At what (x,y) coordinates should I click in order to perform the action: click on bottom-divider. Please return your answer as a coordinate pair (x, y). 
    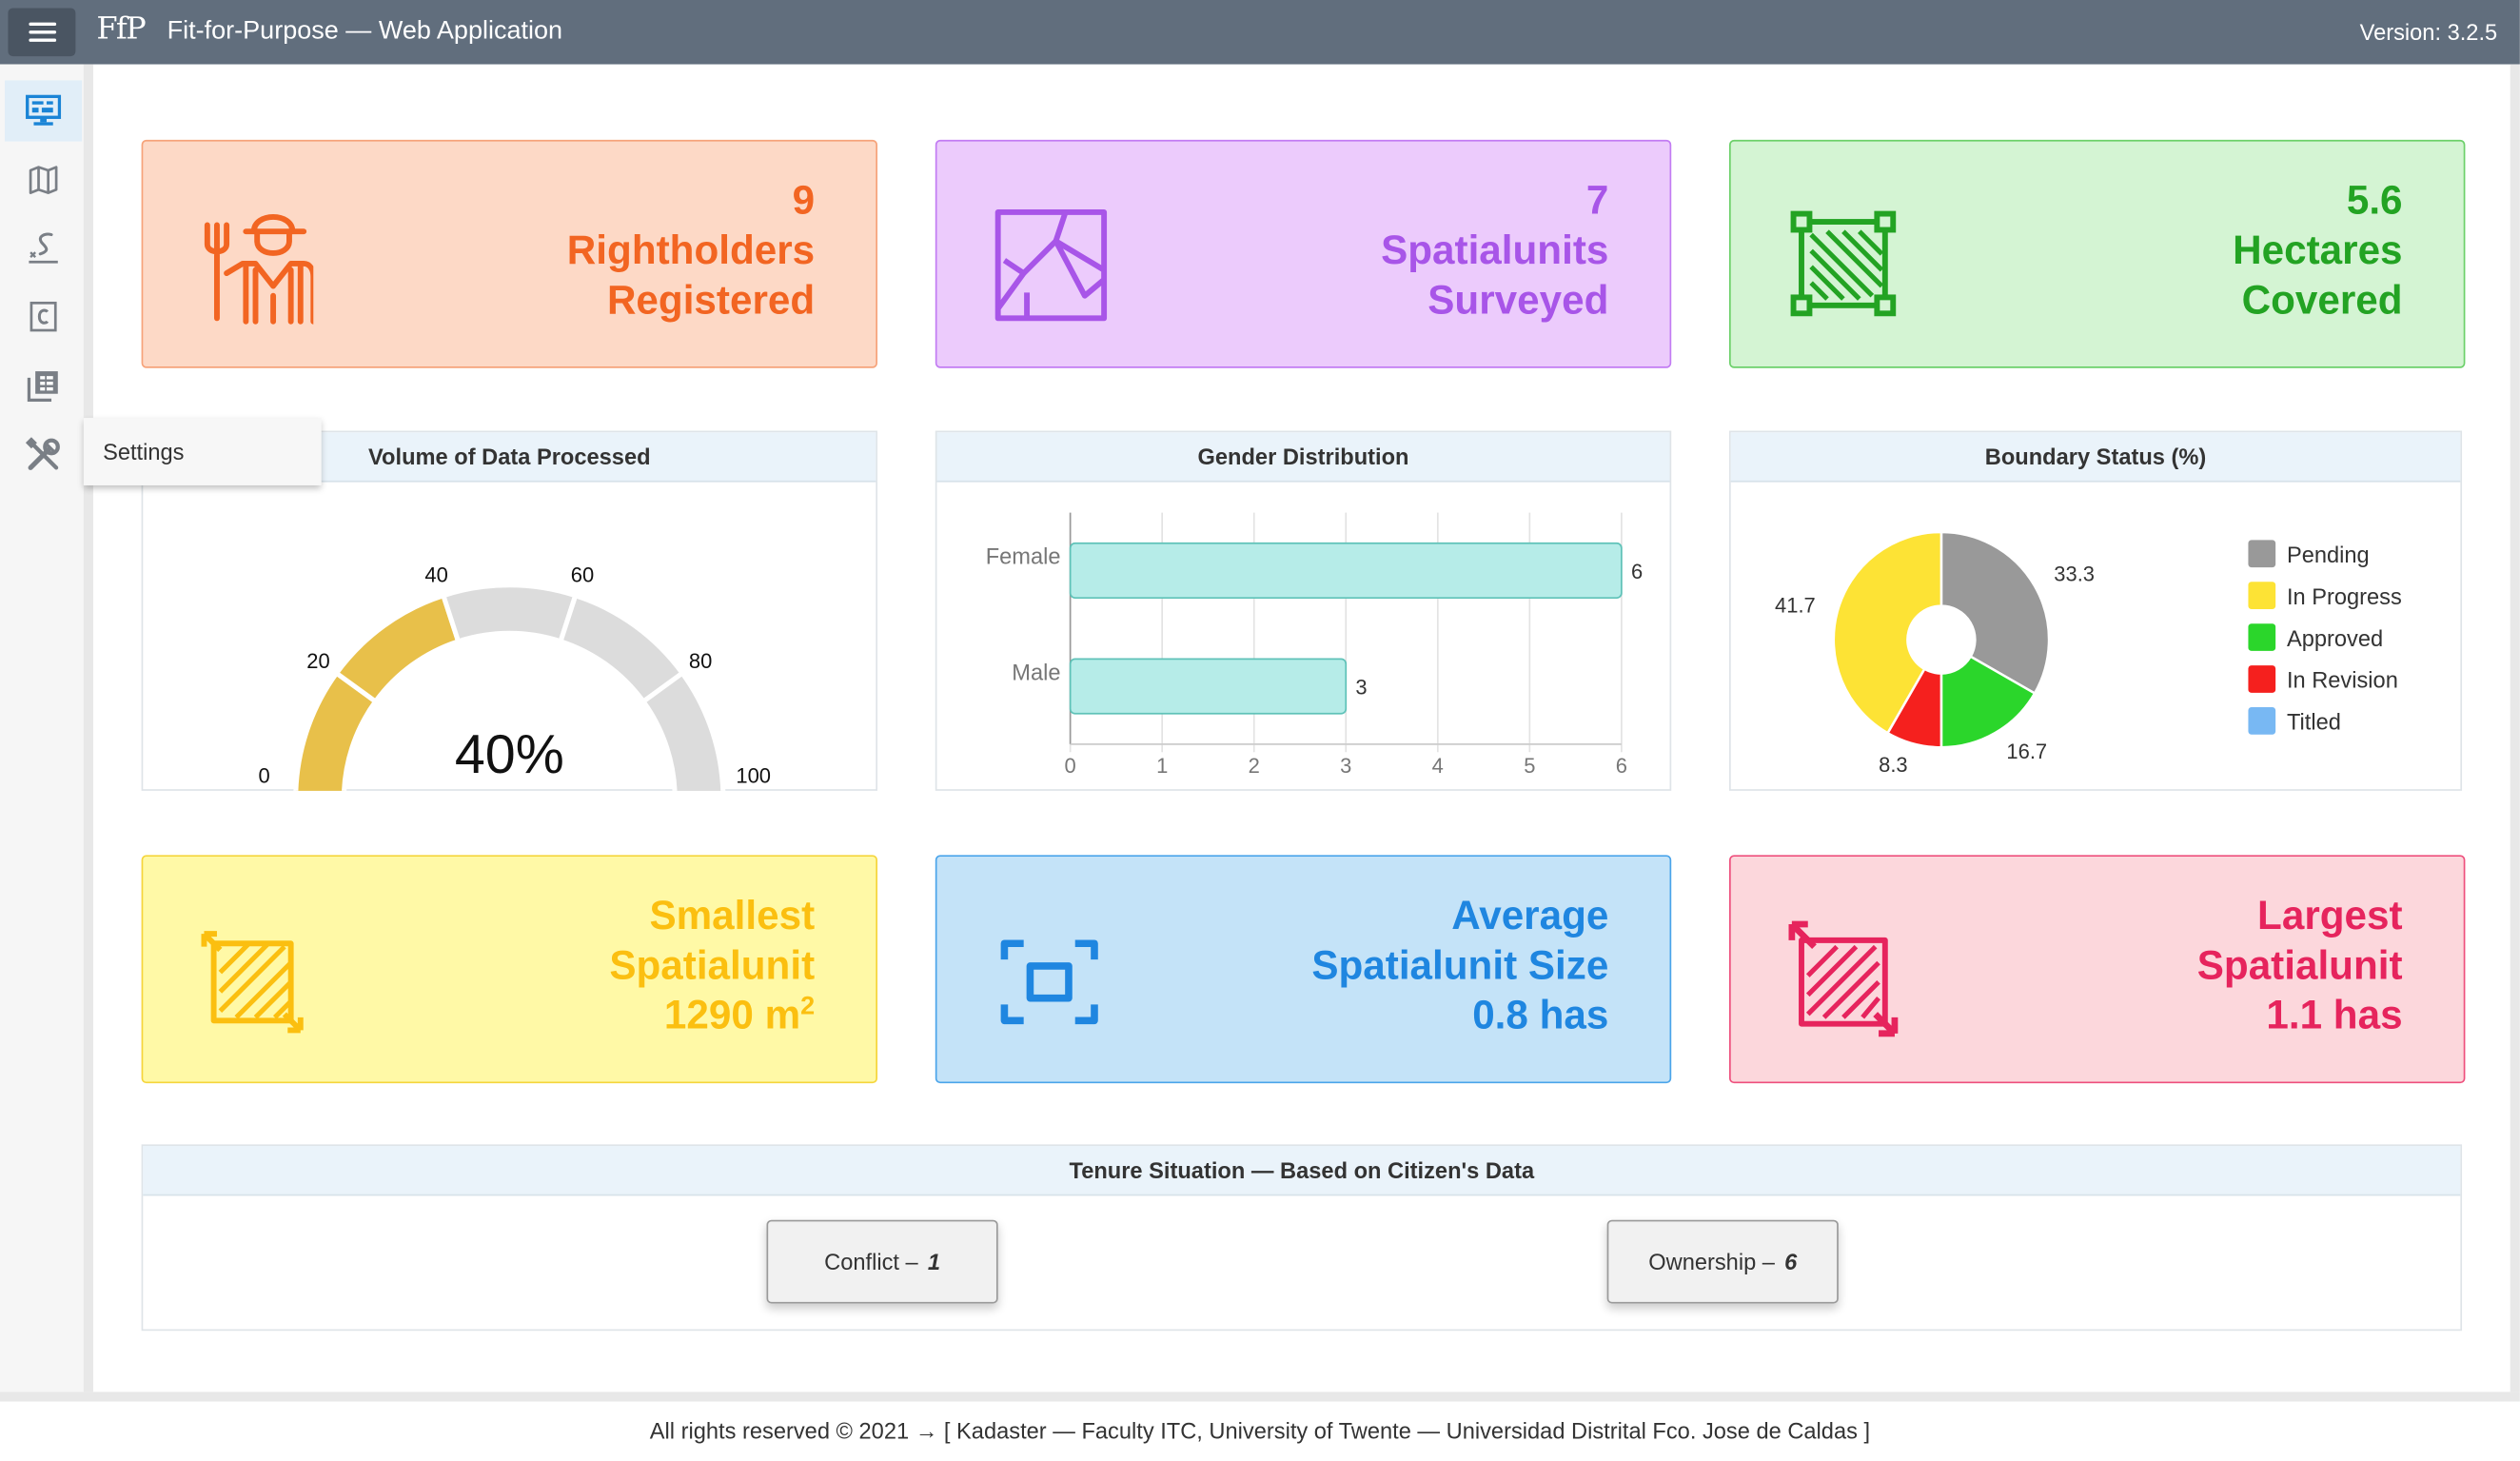
    Looking at the image, I should click on (1260, 1397).